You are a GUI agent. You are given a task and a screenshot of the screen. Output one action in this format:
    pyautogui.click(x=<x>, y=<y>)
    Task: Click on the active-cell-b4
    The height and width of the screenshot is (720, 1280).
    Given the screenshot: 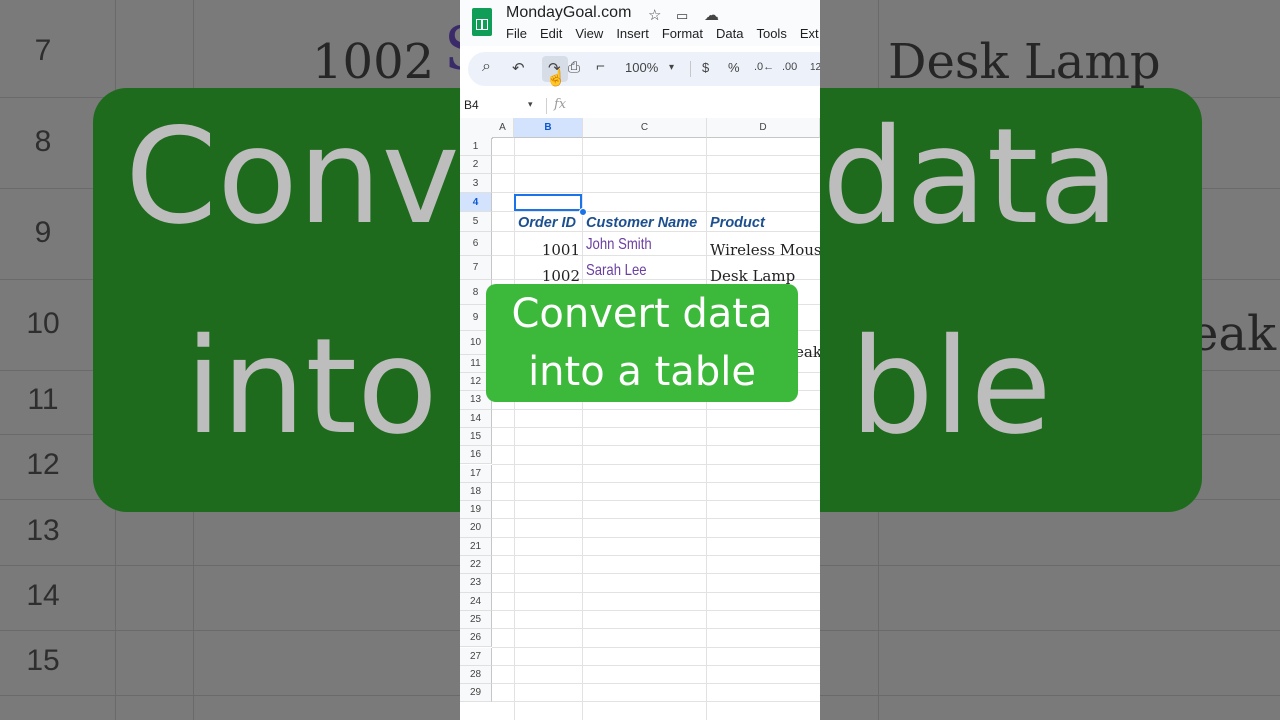 What is the action you would take?
    pyautogui.click(x=548, y=202)
    